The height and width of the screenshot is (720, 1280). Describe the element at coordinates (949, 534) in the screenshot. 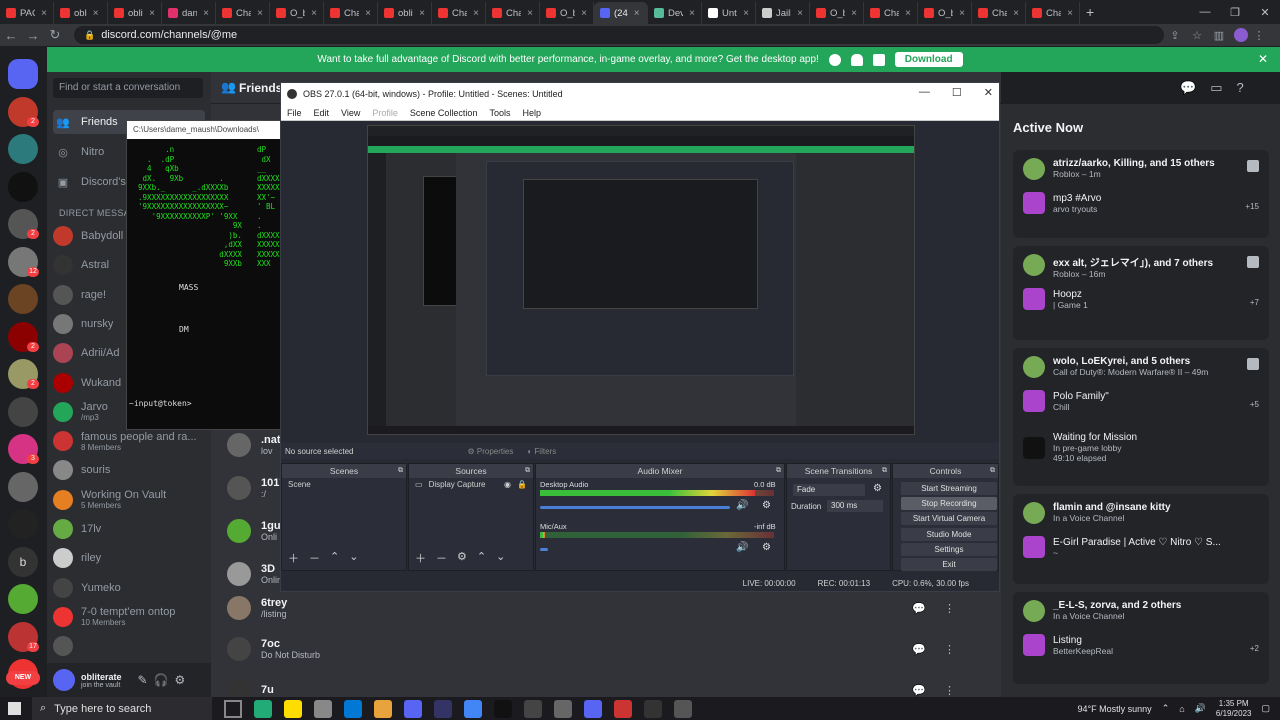

I see `control-studio-mode-button: Studio Mode` at that location.